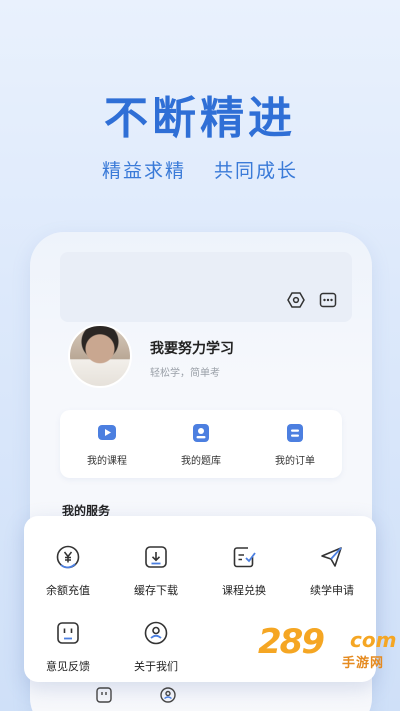 This screenshot has width=400, height=711. I want to click on about-us-label: 关于我们, so click(156, 666).